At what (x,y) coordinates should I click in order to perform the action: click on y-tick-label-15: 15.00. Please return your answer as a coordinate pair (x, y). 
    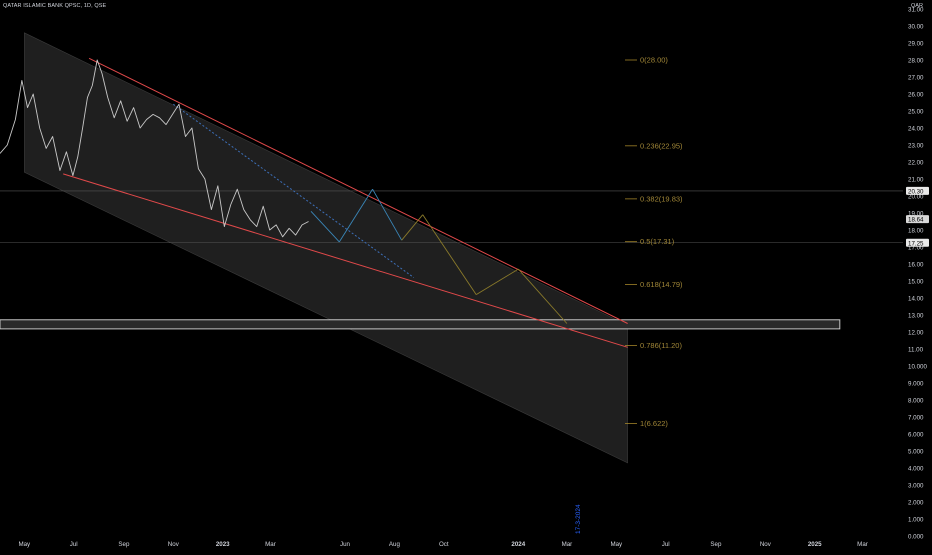
    Looking at the image, I should click on (916, 282).